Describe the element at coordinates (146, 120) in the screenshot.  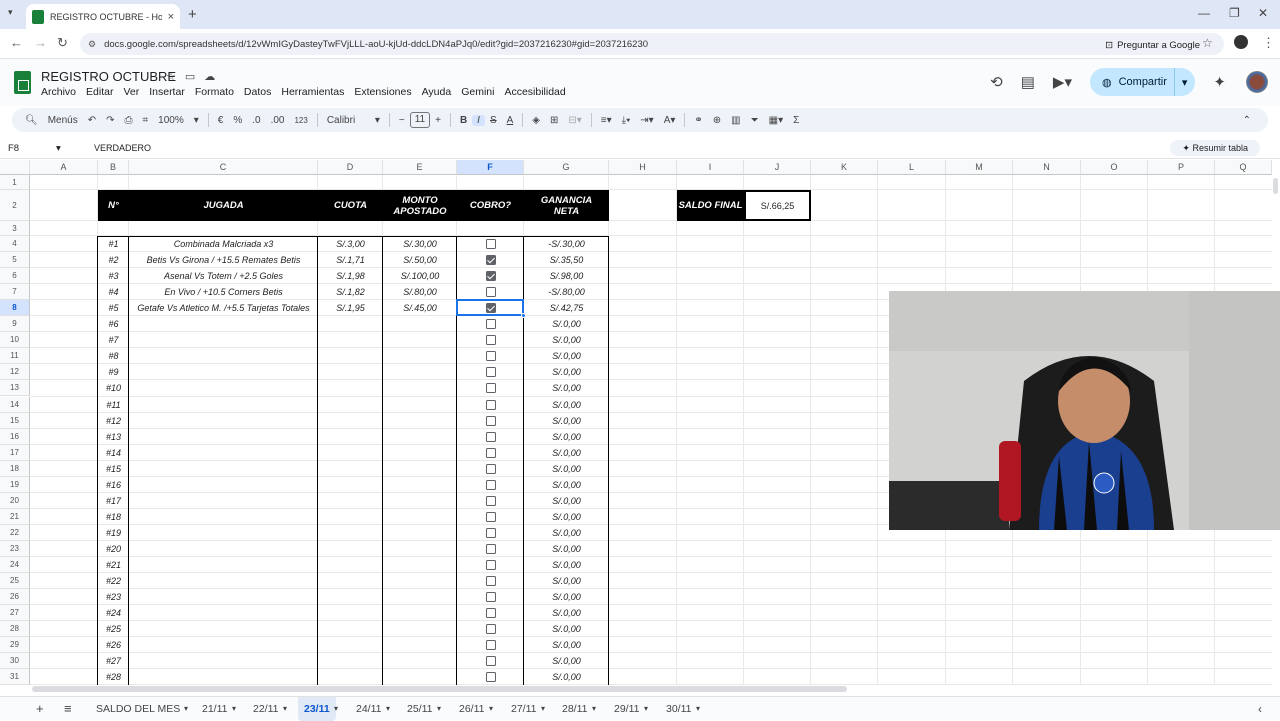
I see `paint-format-icon: ⌗` at that location.